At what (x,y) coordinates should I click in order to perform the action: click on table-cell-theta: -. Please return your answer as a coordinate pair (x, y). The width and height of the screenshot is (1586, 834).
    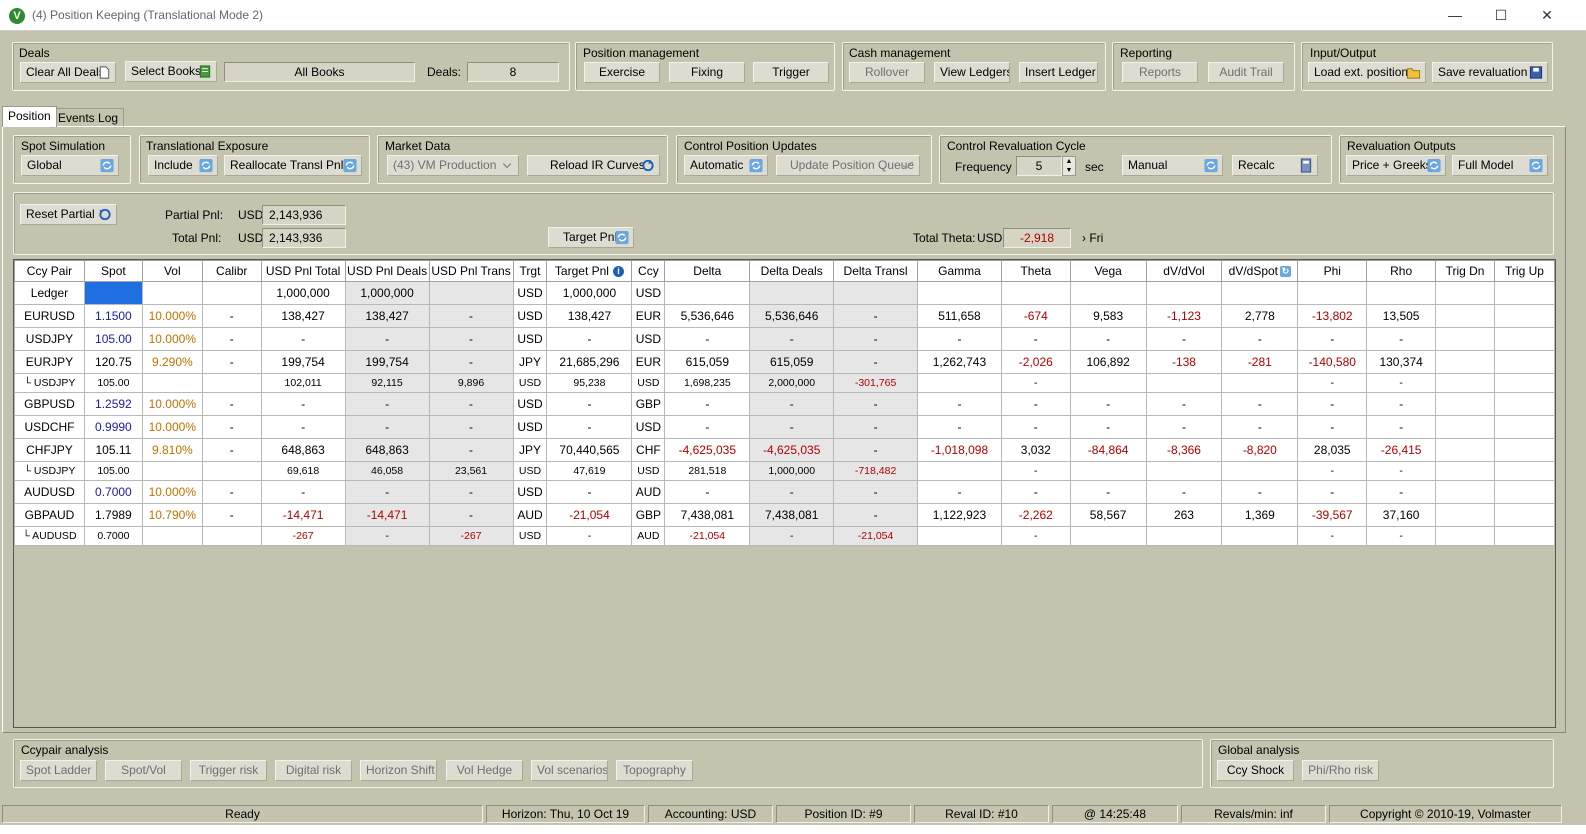
    Looking at the image, I should click on (1035, 404).